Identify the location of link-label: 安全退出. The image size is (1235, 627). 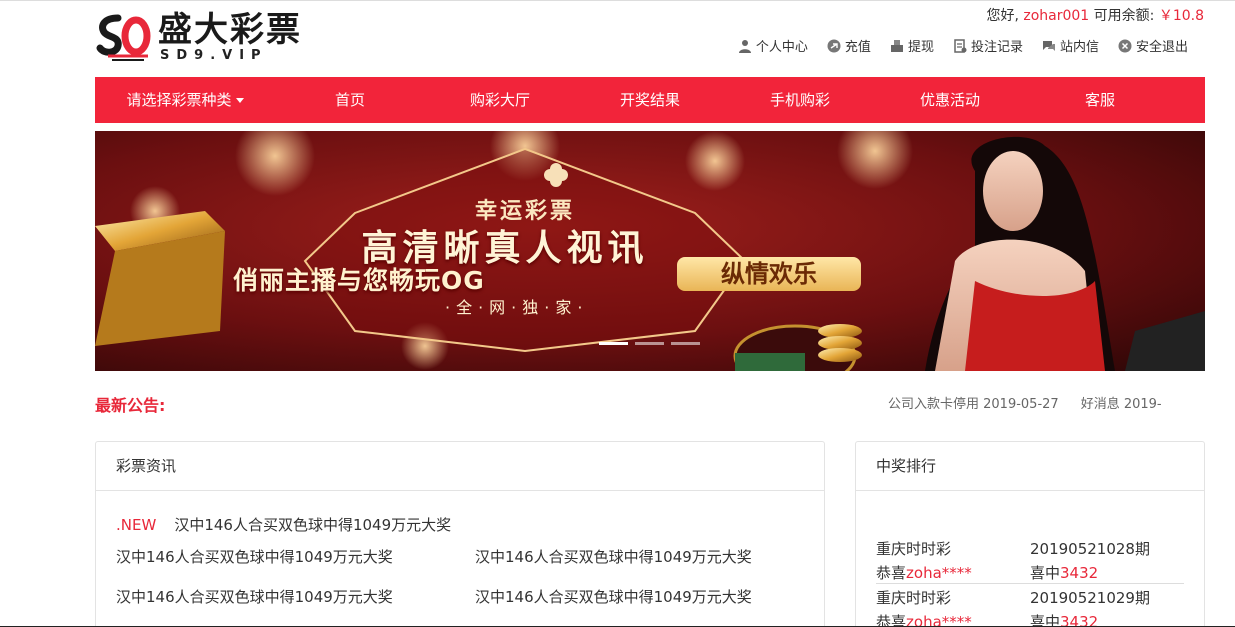
(1161, 47).